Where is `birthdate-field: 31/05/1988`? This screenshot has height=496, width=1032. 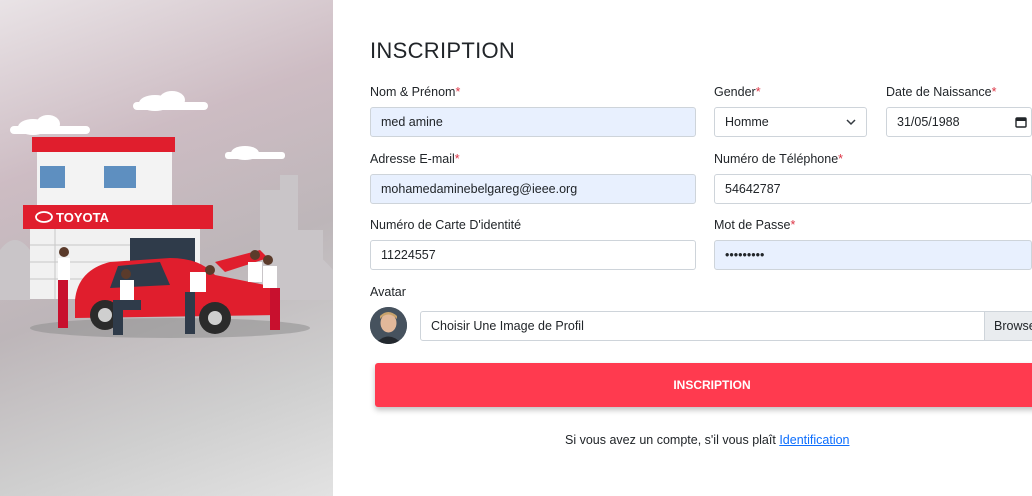 birthdate-field: 31/05/1988 is located at coordinates (959, 122).